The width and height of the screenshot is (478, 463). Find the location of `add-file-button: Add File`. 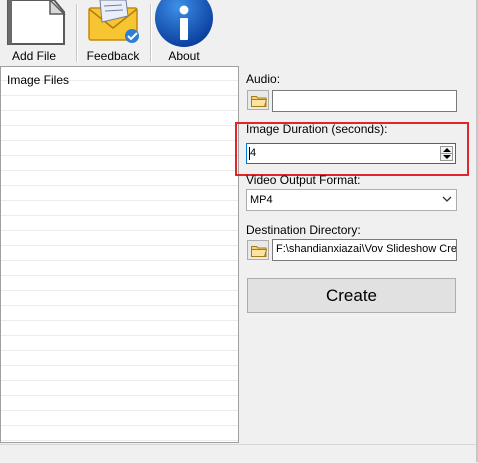

add-file-button: Add File is located at coordinates (34, 32).